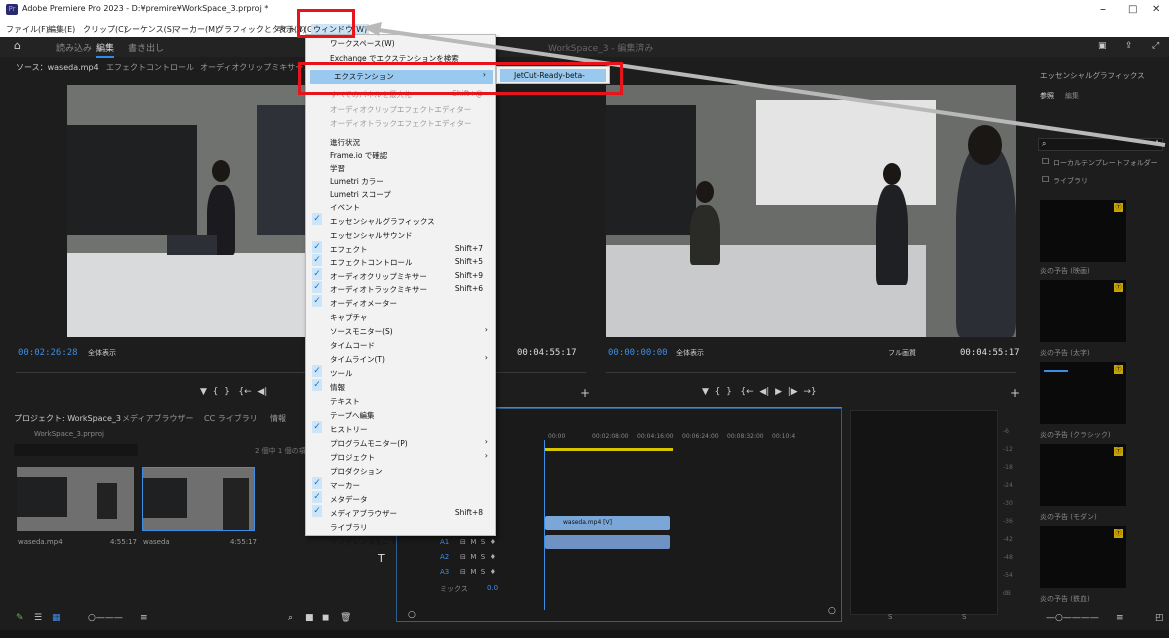  I want to click on menu-clip: クリップ(C), so click(105, 29).